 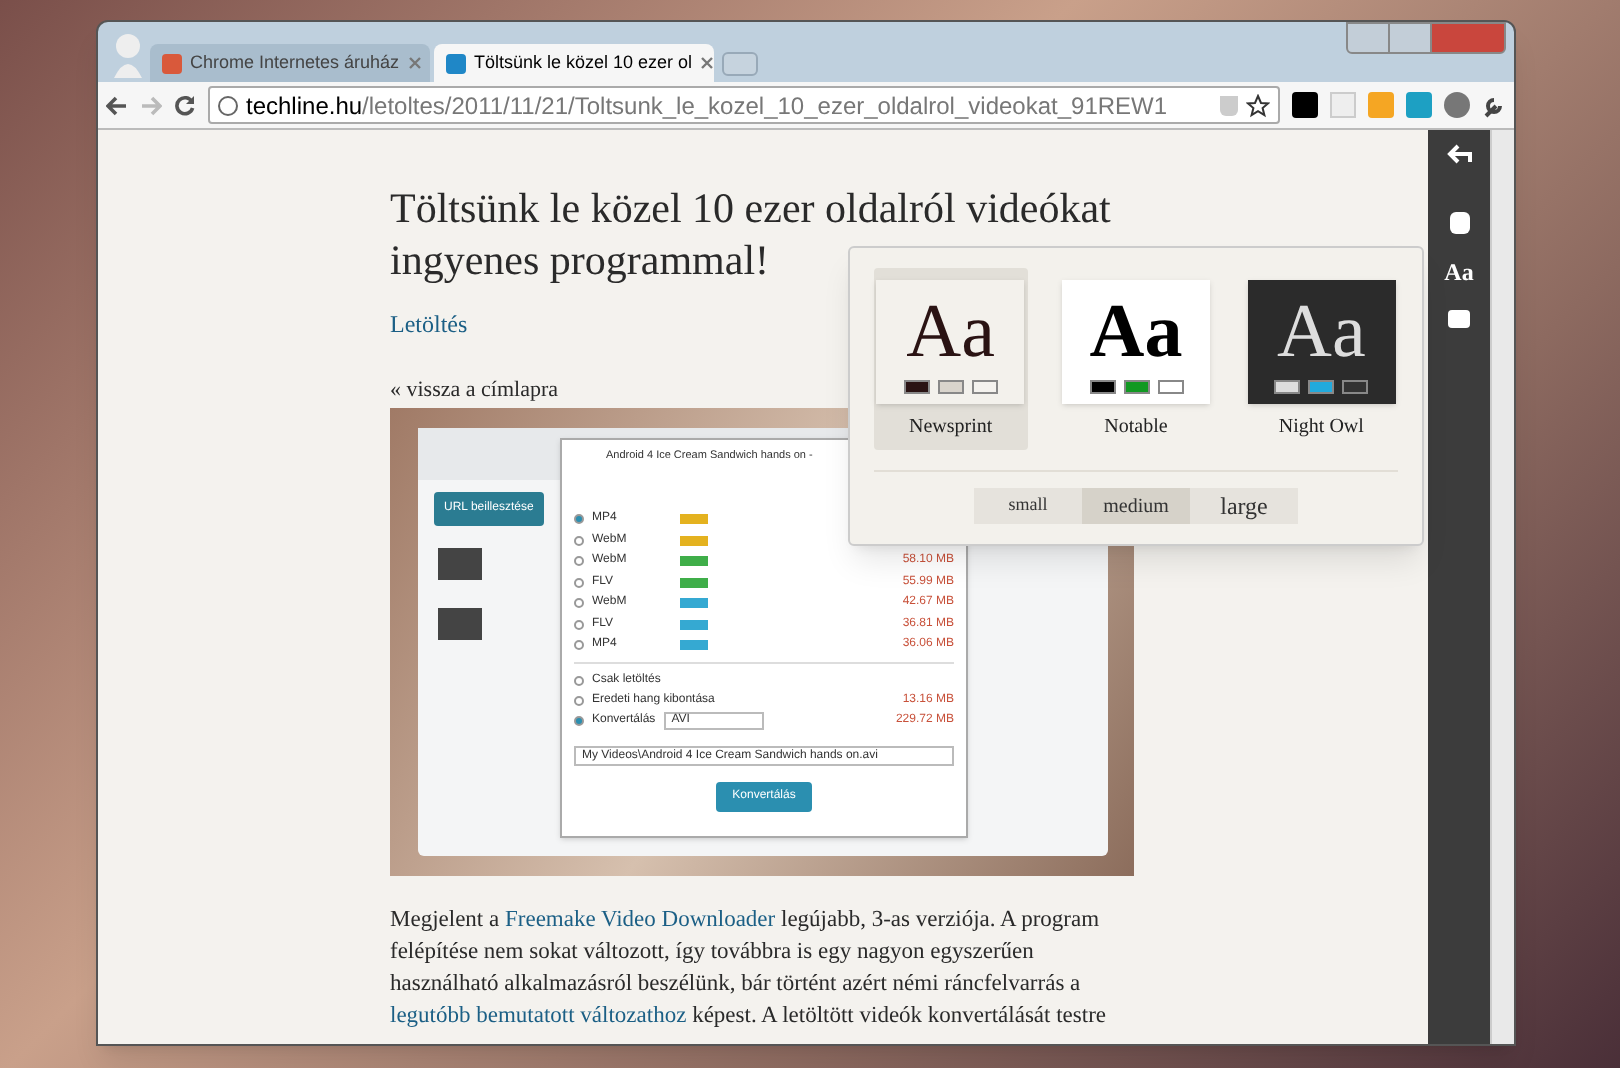 I want to click on article-link: Freemake Video Downloader, so click(x=640, y=919).